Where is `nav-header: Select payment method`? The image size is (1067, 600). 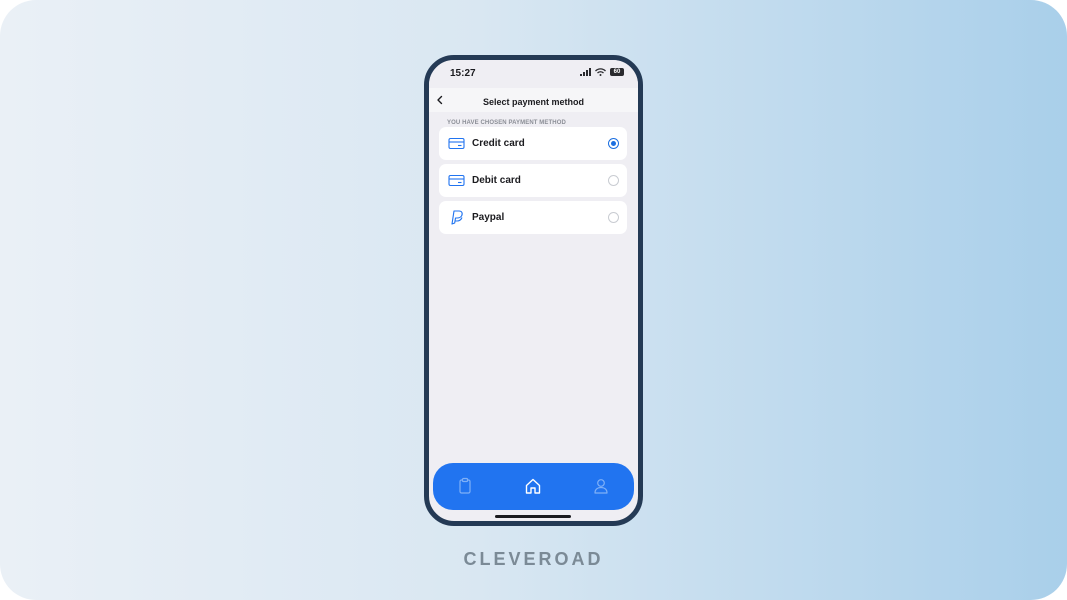 nav-header: Select payment method is located at coordinates (533, 100).